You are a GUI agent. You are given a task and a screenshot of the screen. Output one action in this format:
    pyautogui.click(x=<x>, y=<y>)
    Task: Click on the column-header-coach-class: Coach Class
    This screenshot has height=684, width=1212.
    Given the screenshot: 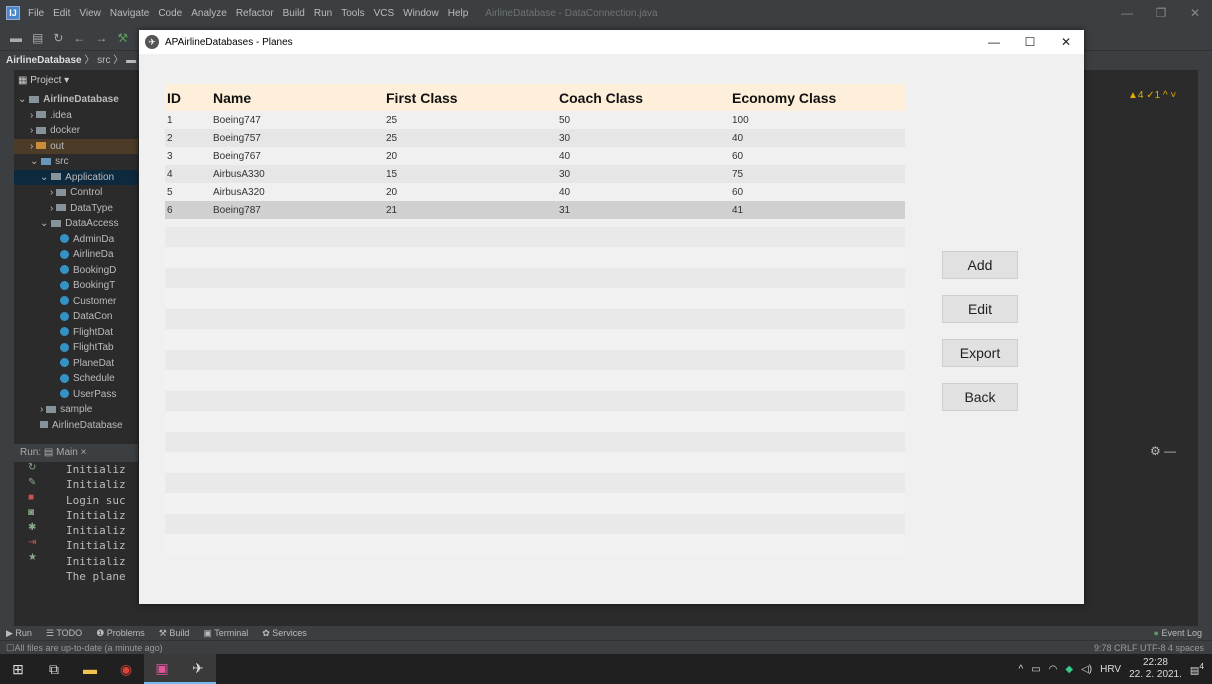 What is the action you would take?
    pyautogui.click(x=645, y=98)
    